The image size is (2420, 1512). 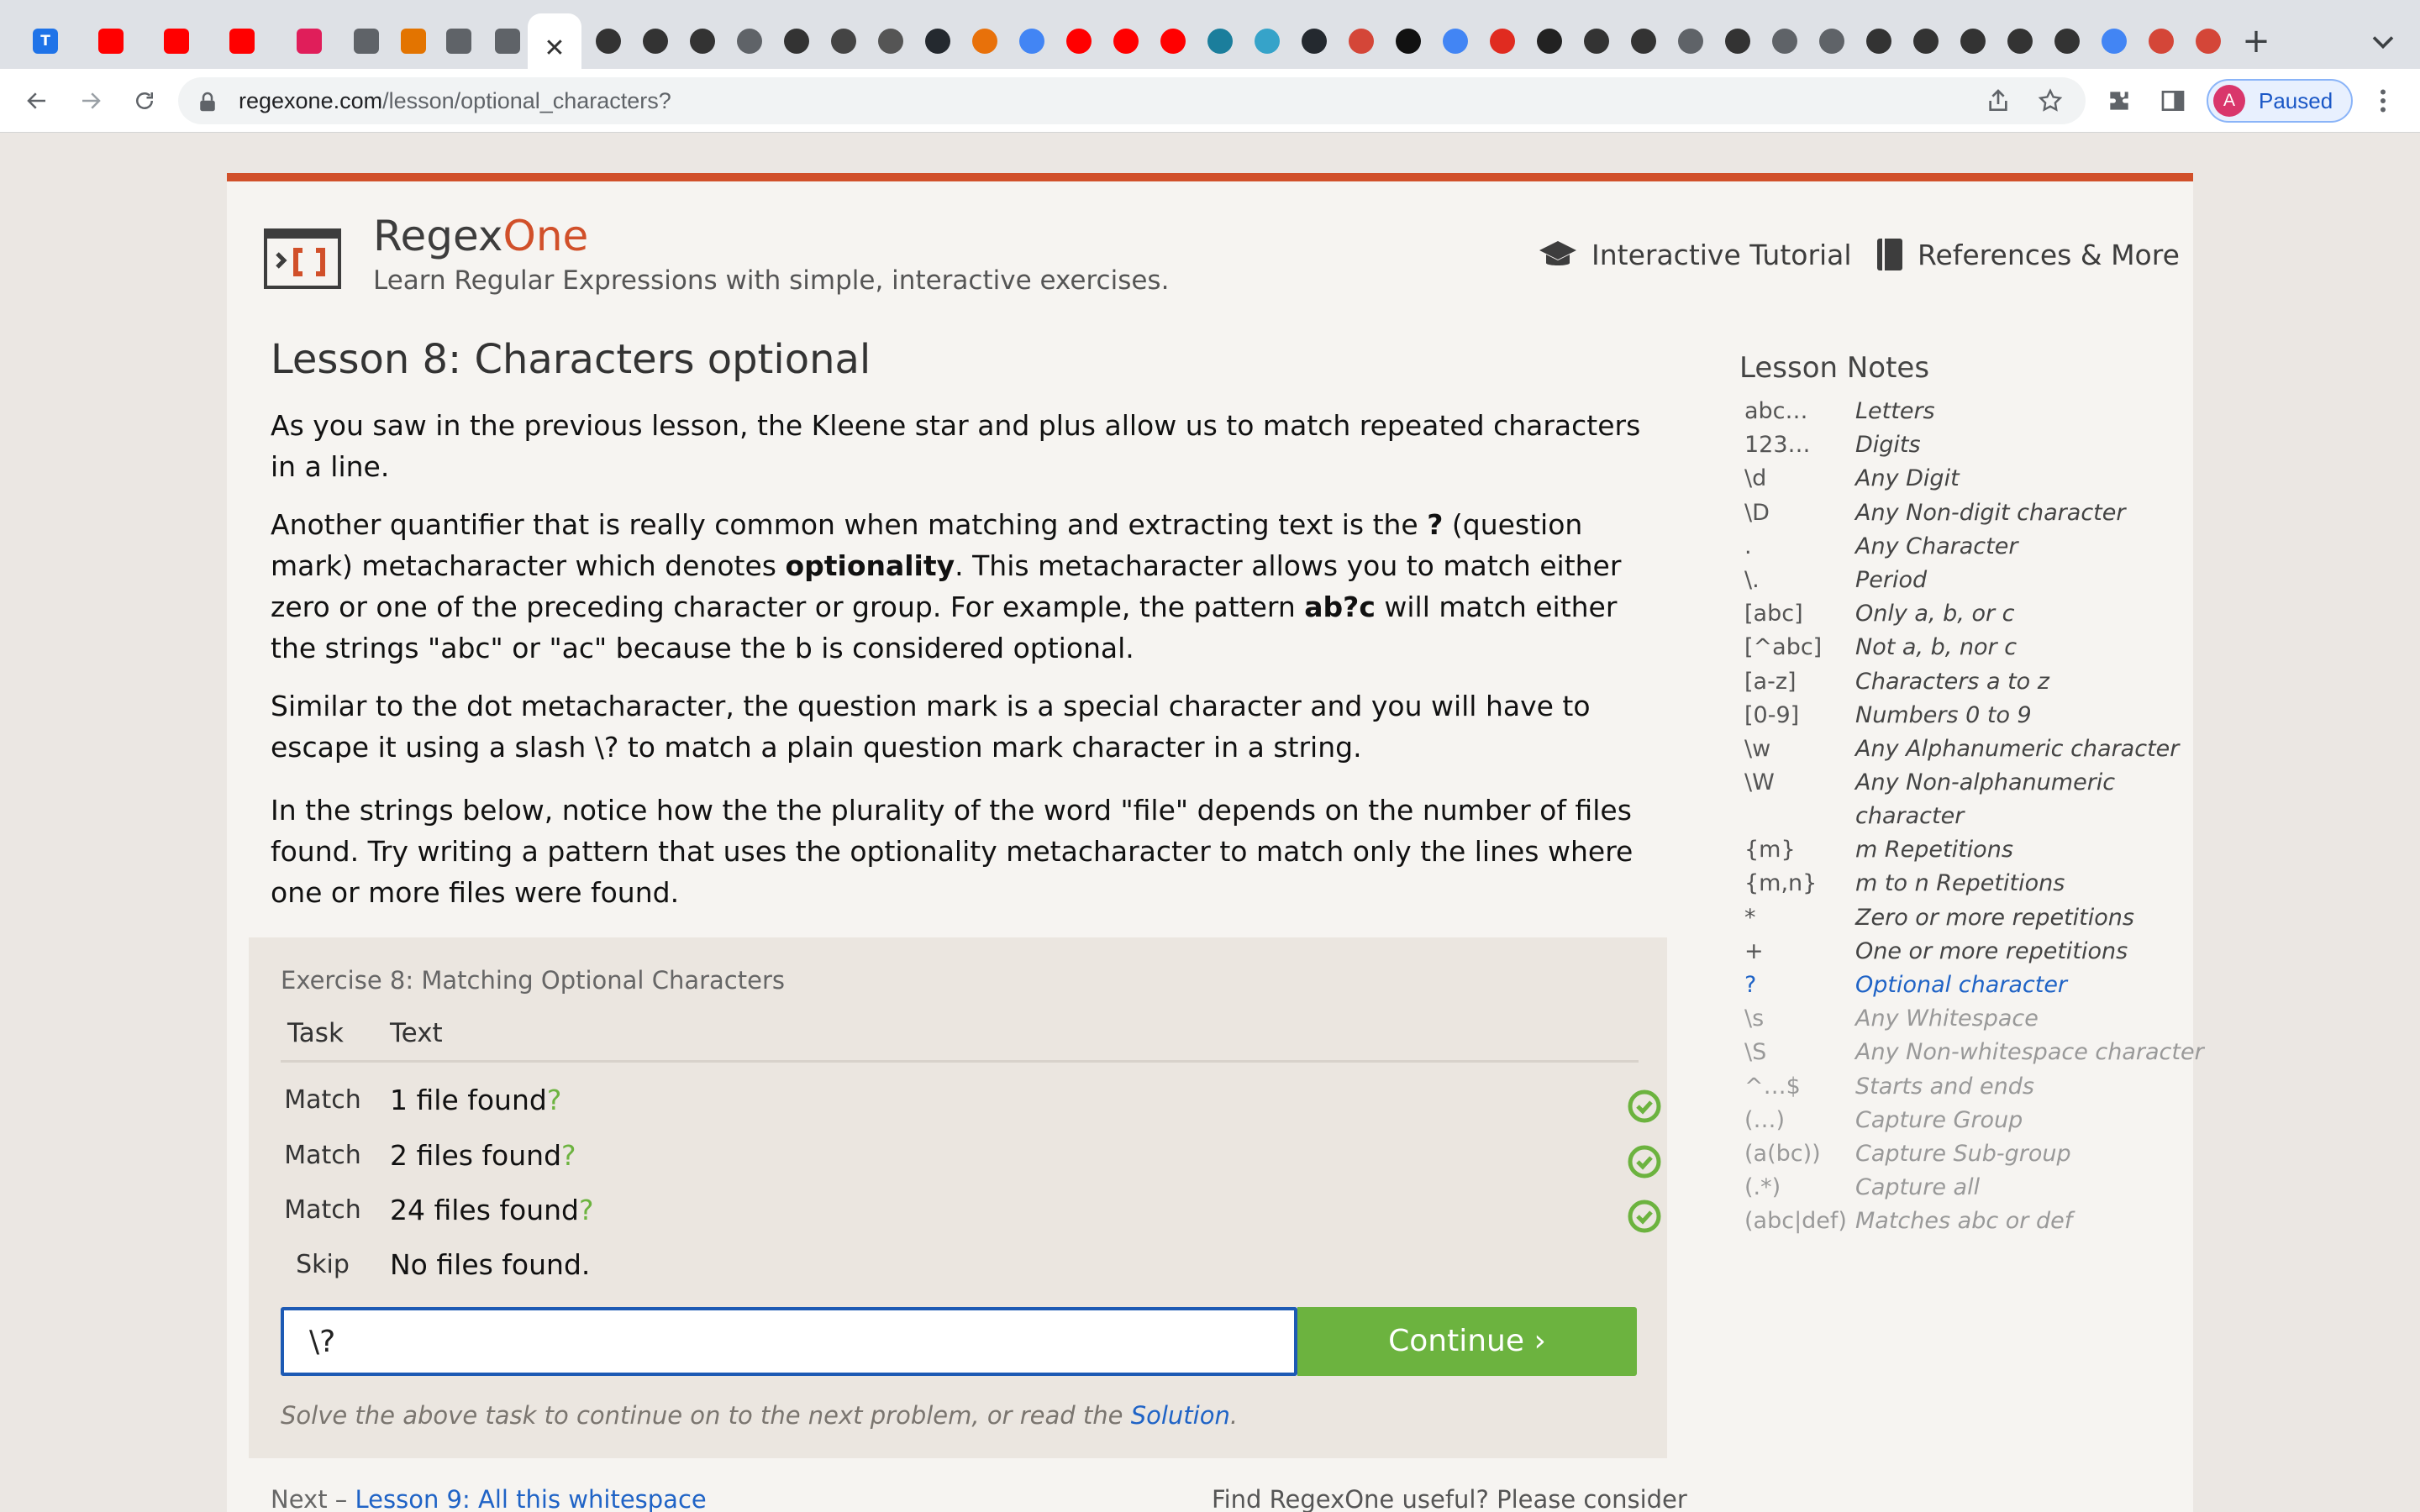 What do you see at coordinates (1935, 614) in the screenshot?
I see `note-description: Only a, b, or c` at bounding box center [1935, 614].